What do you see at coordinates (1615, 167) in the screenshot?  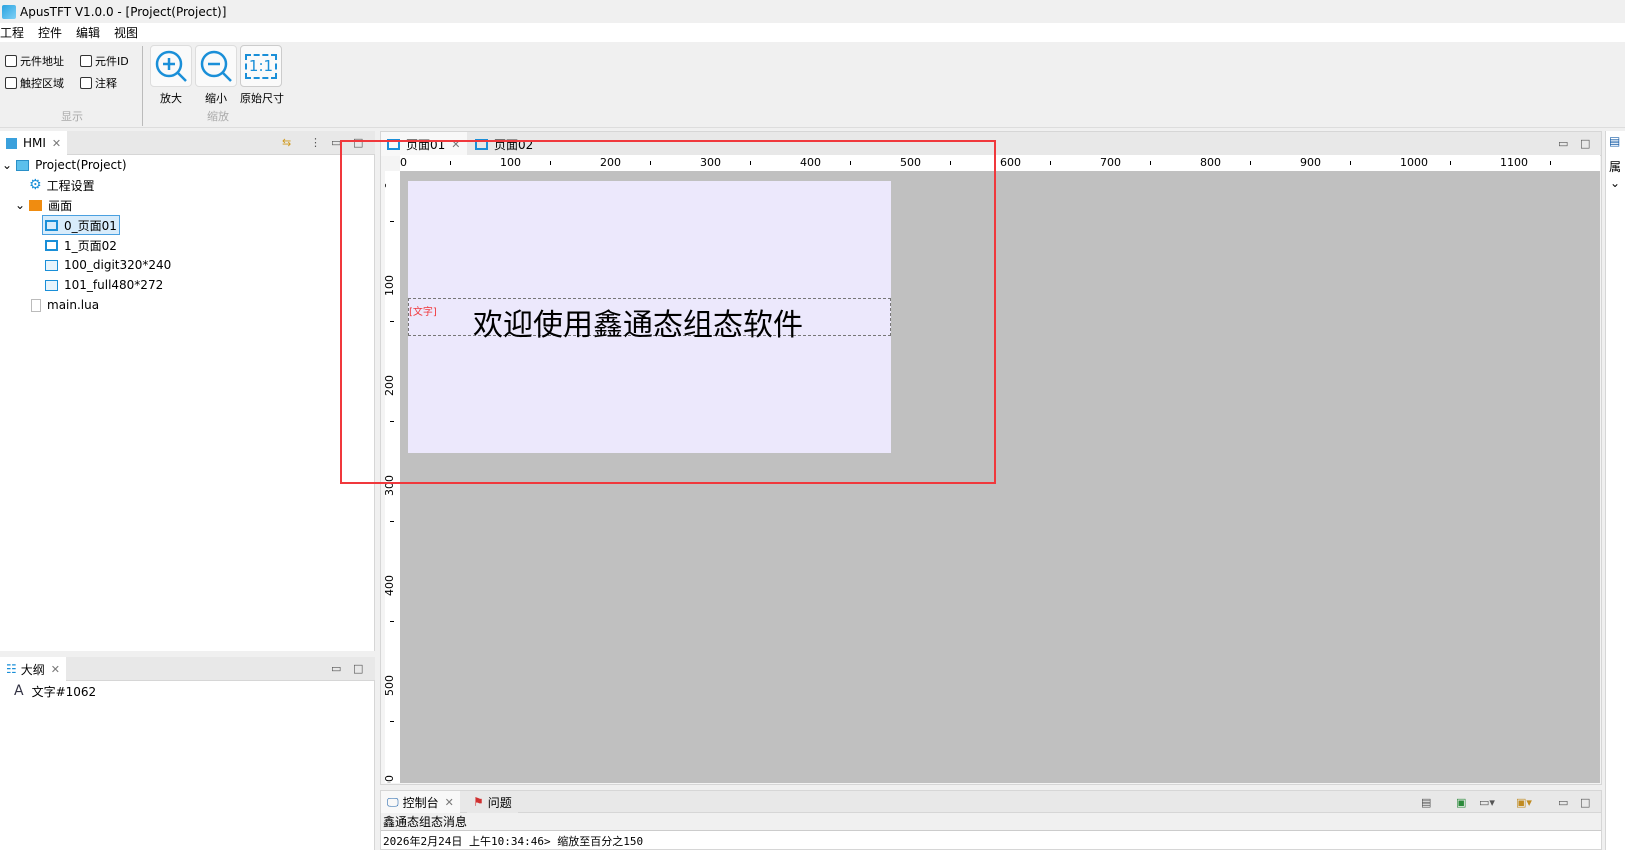 I see `properties-label: 属` at bounding box center [1615, 167].